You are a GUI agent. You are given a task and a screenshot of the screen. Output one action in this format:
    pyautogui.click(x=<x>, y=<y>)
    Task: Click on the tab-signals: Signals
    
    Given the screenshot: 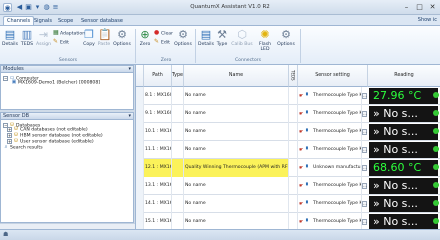 What is the action you would take?
    pyautogui.click(x=43, y=21)
    